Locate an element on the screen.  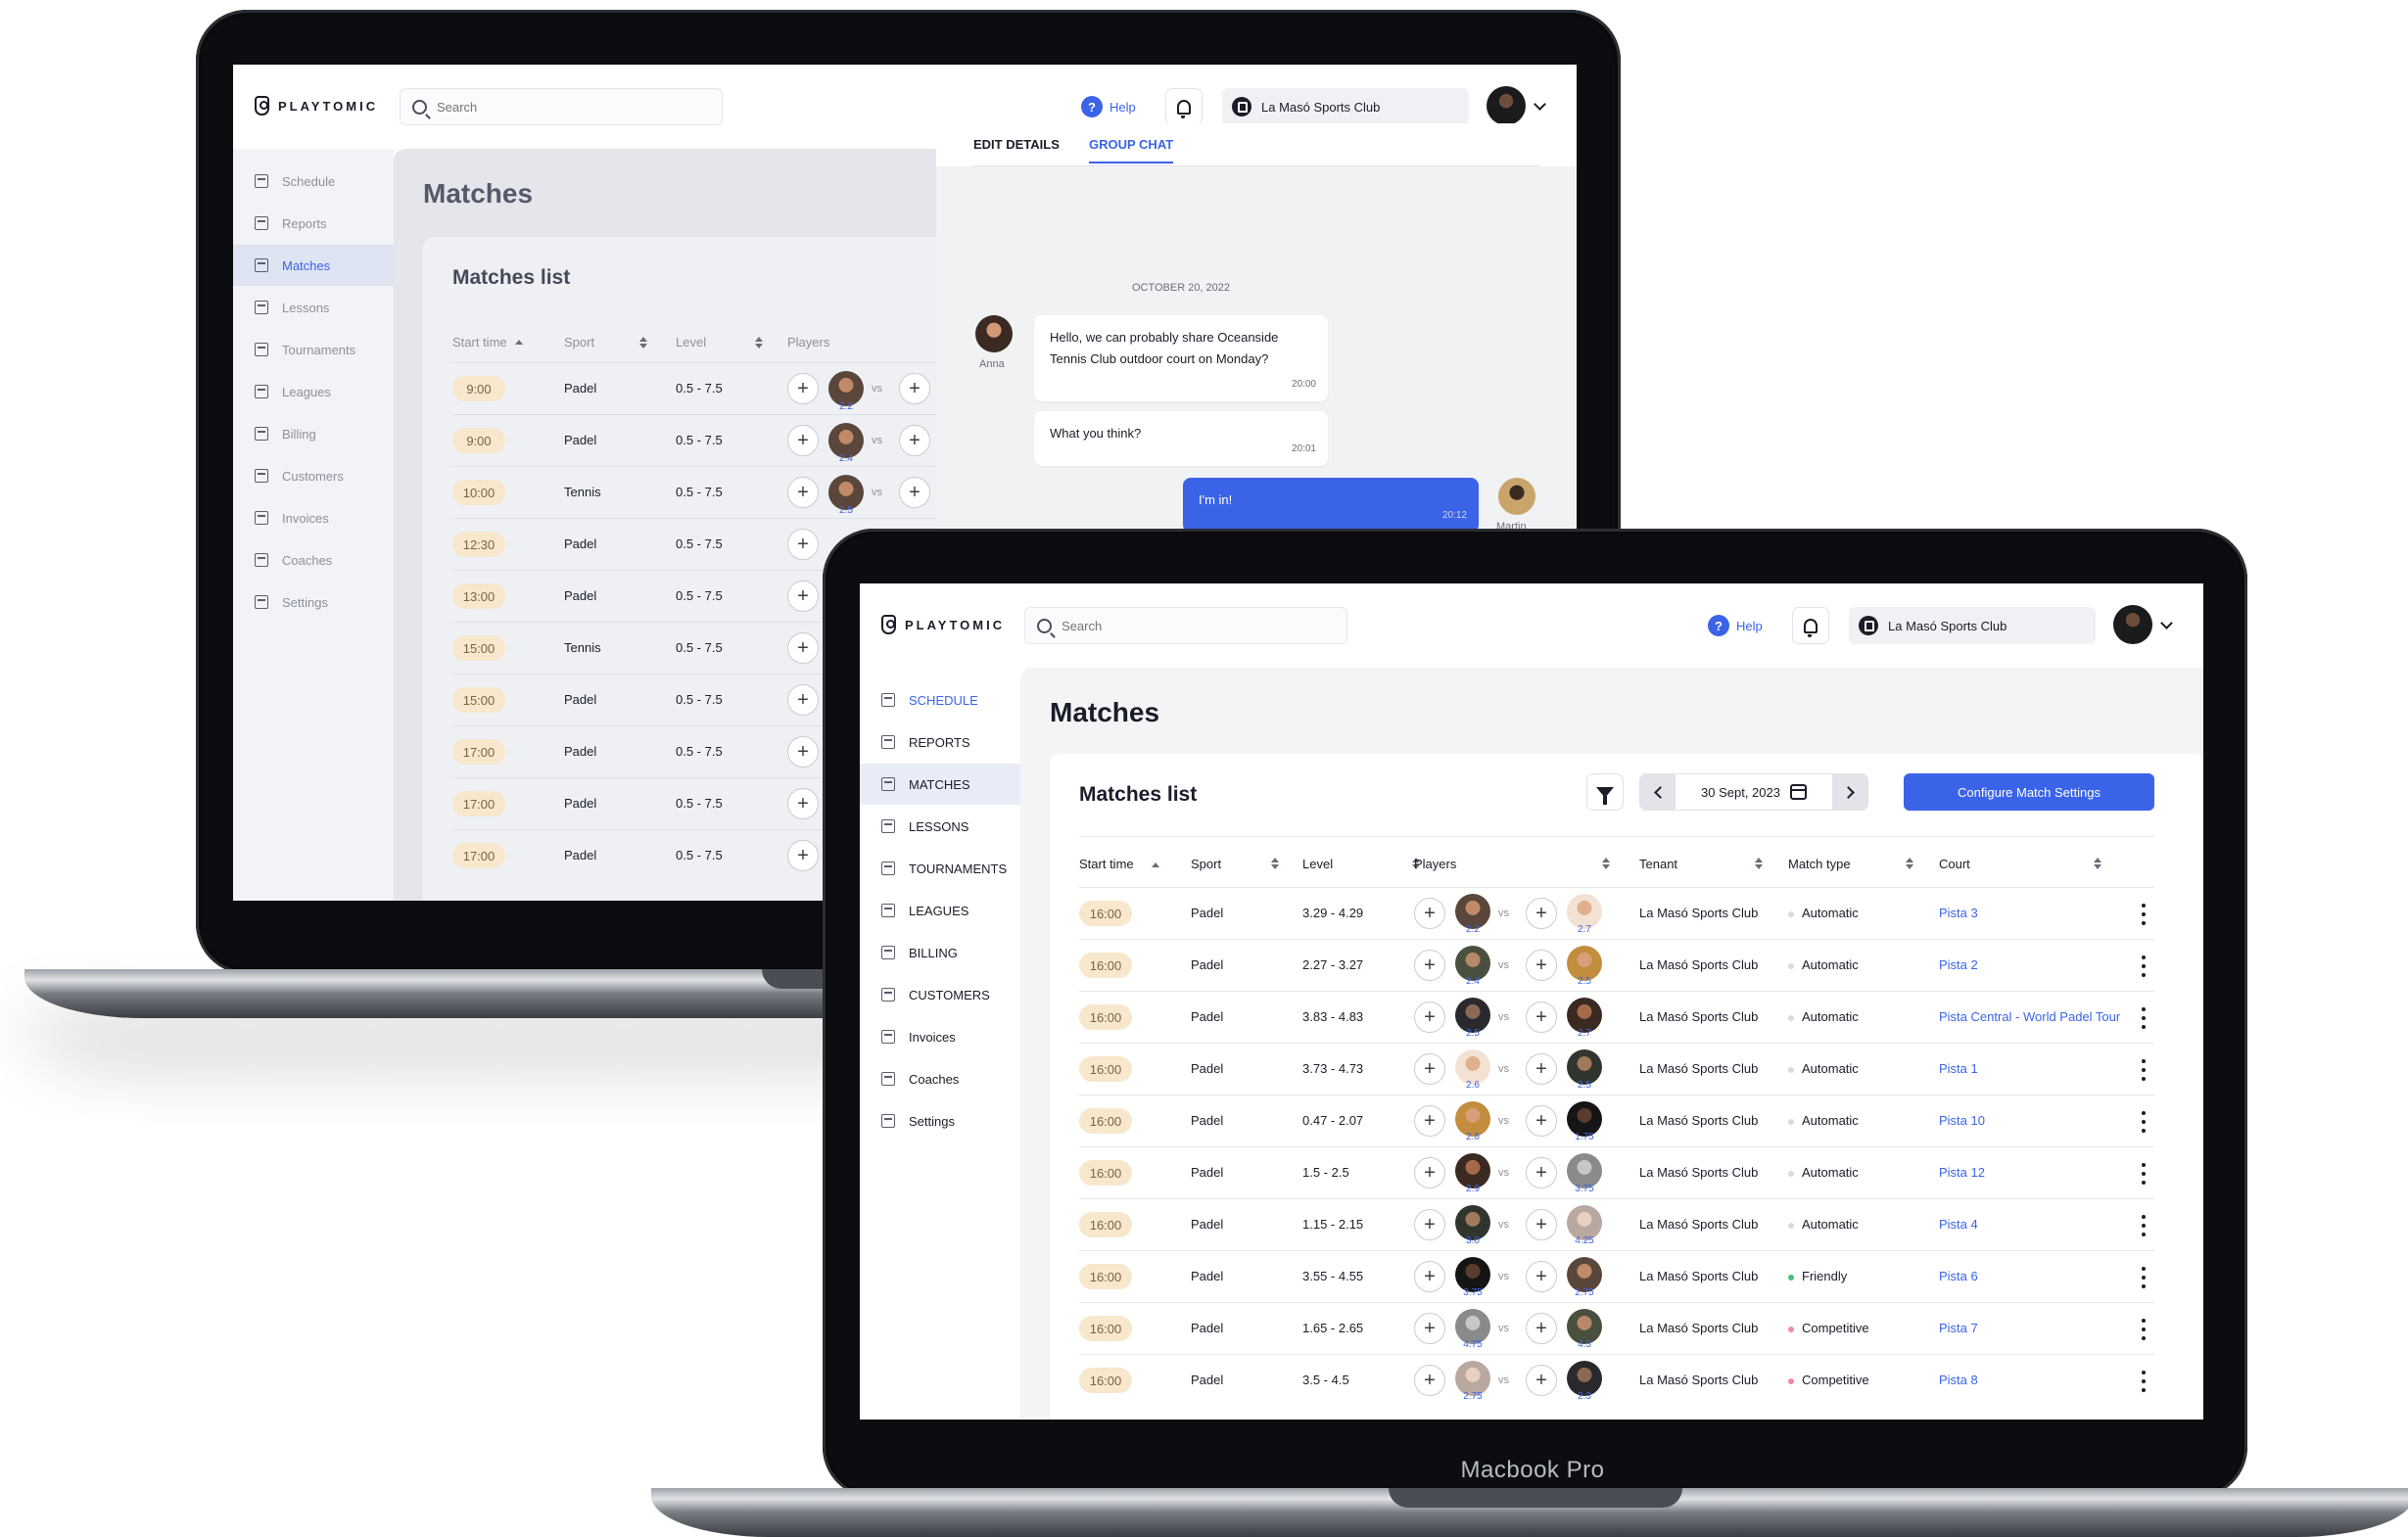
court-link: Pista 2 is located at coordinates (1959, 964).